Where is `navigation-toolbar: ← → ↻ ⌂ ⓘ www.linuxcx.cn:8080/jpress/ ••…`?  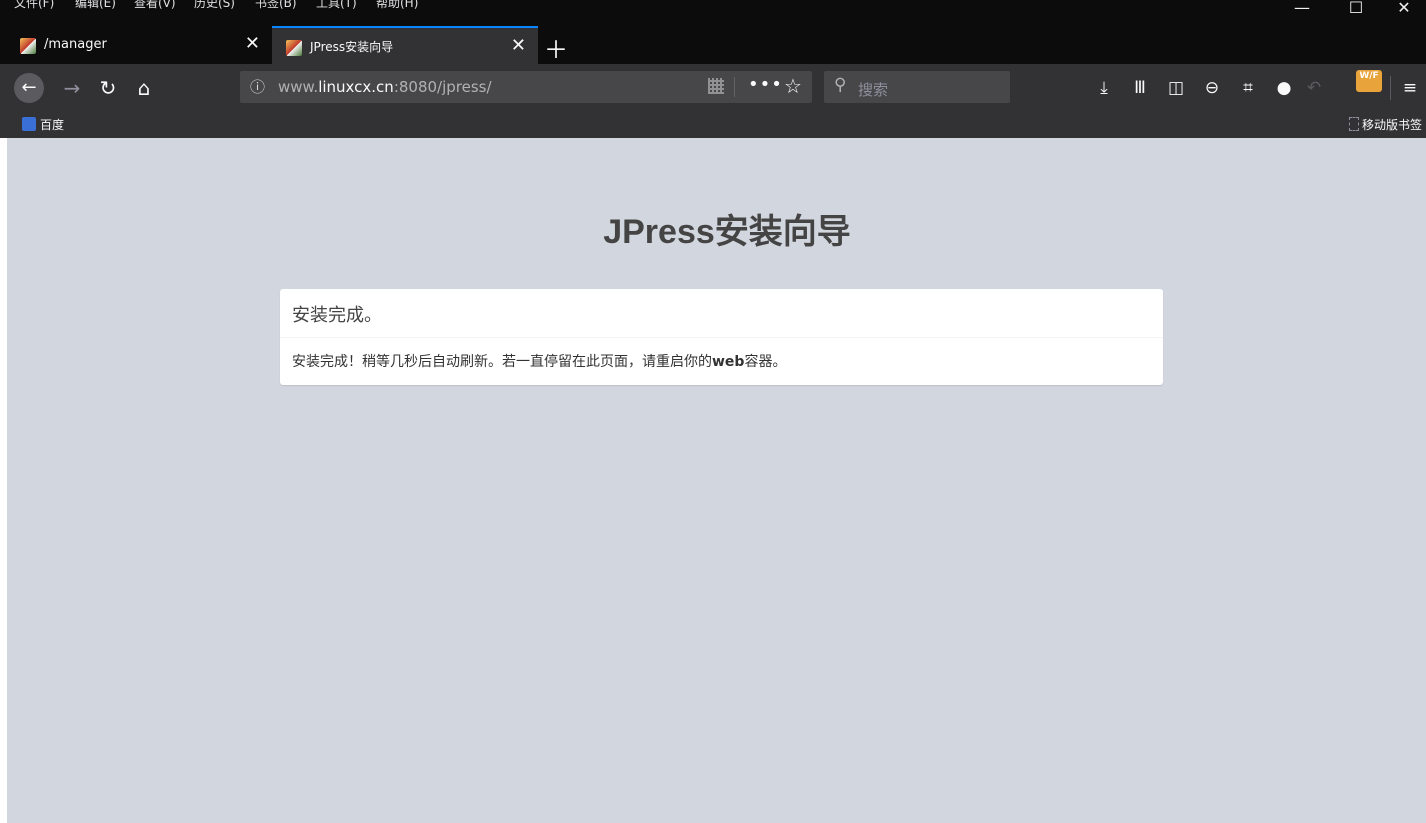
navigation-toolbar: ← → ↻ ⌂ ⓘ www.linuxcx.cn:8080/jpress/ ••… is located at coordinates (713, 88).